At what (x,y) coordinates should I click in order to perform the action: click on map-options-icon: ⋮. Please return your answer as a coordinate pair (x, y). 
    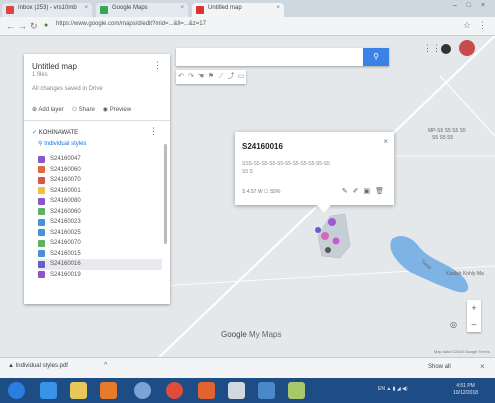
    Looking at the image, I should click on (157, 65).